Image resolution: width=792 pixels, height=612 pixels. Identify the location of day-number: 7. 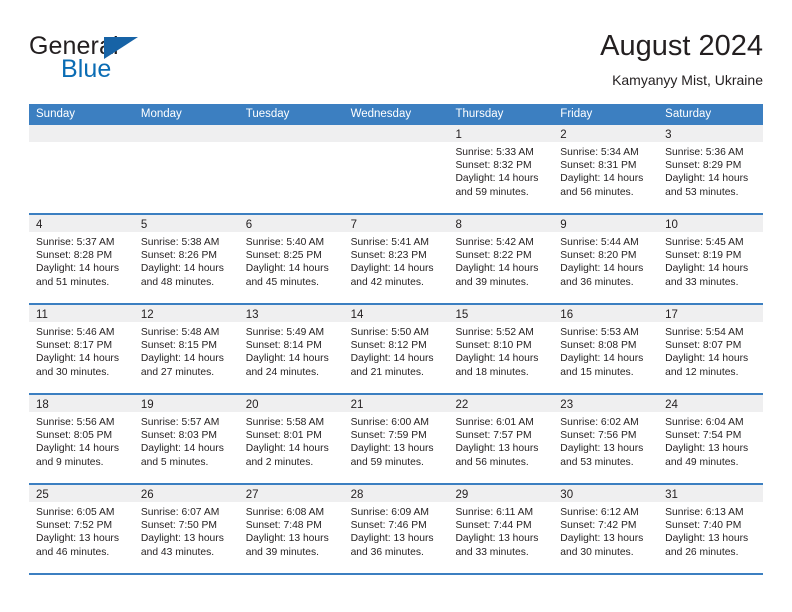
(353, 225).